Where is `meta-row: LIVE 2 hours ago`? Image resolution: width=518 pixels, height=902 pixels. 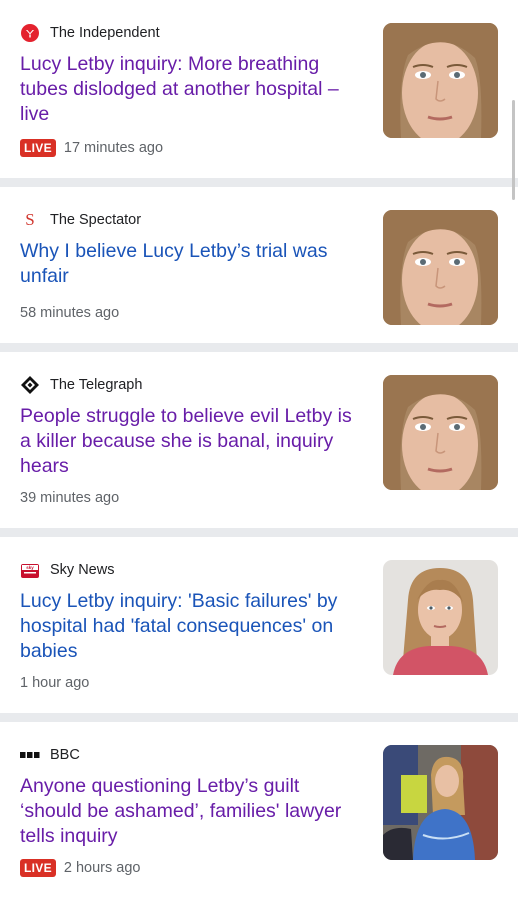
meta-row: LIVE 2 hours ago is located at coordinates (80, 868).